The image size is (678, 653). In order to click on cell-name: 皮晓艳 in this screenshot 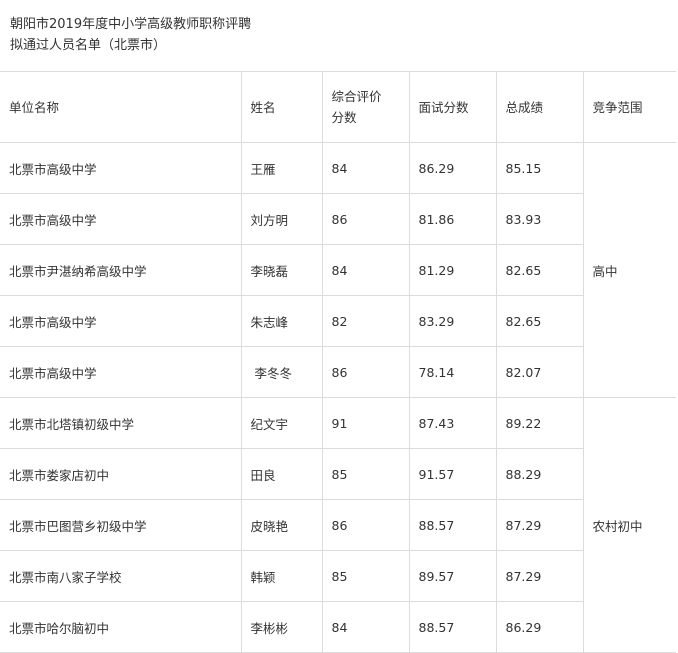, I will do `click(281, 525)`.